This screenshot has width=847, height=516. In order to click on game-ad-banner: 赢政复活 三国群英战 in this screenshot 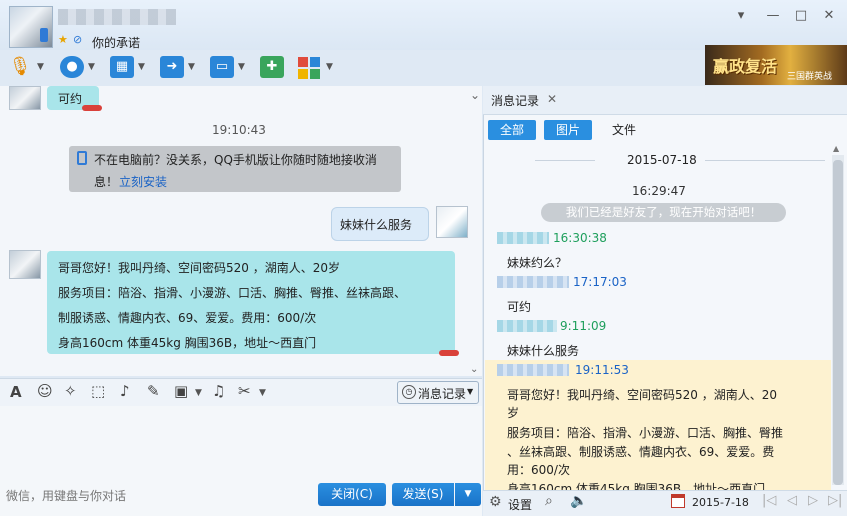, I will do `click(776, 65)`.